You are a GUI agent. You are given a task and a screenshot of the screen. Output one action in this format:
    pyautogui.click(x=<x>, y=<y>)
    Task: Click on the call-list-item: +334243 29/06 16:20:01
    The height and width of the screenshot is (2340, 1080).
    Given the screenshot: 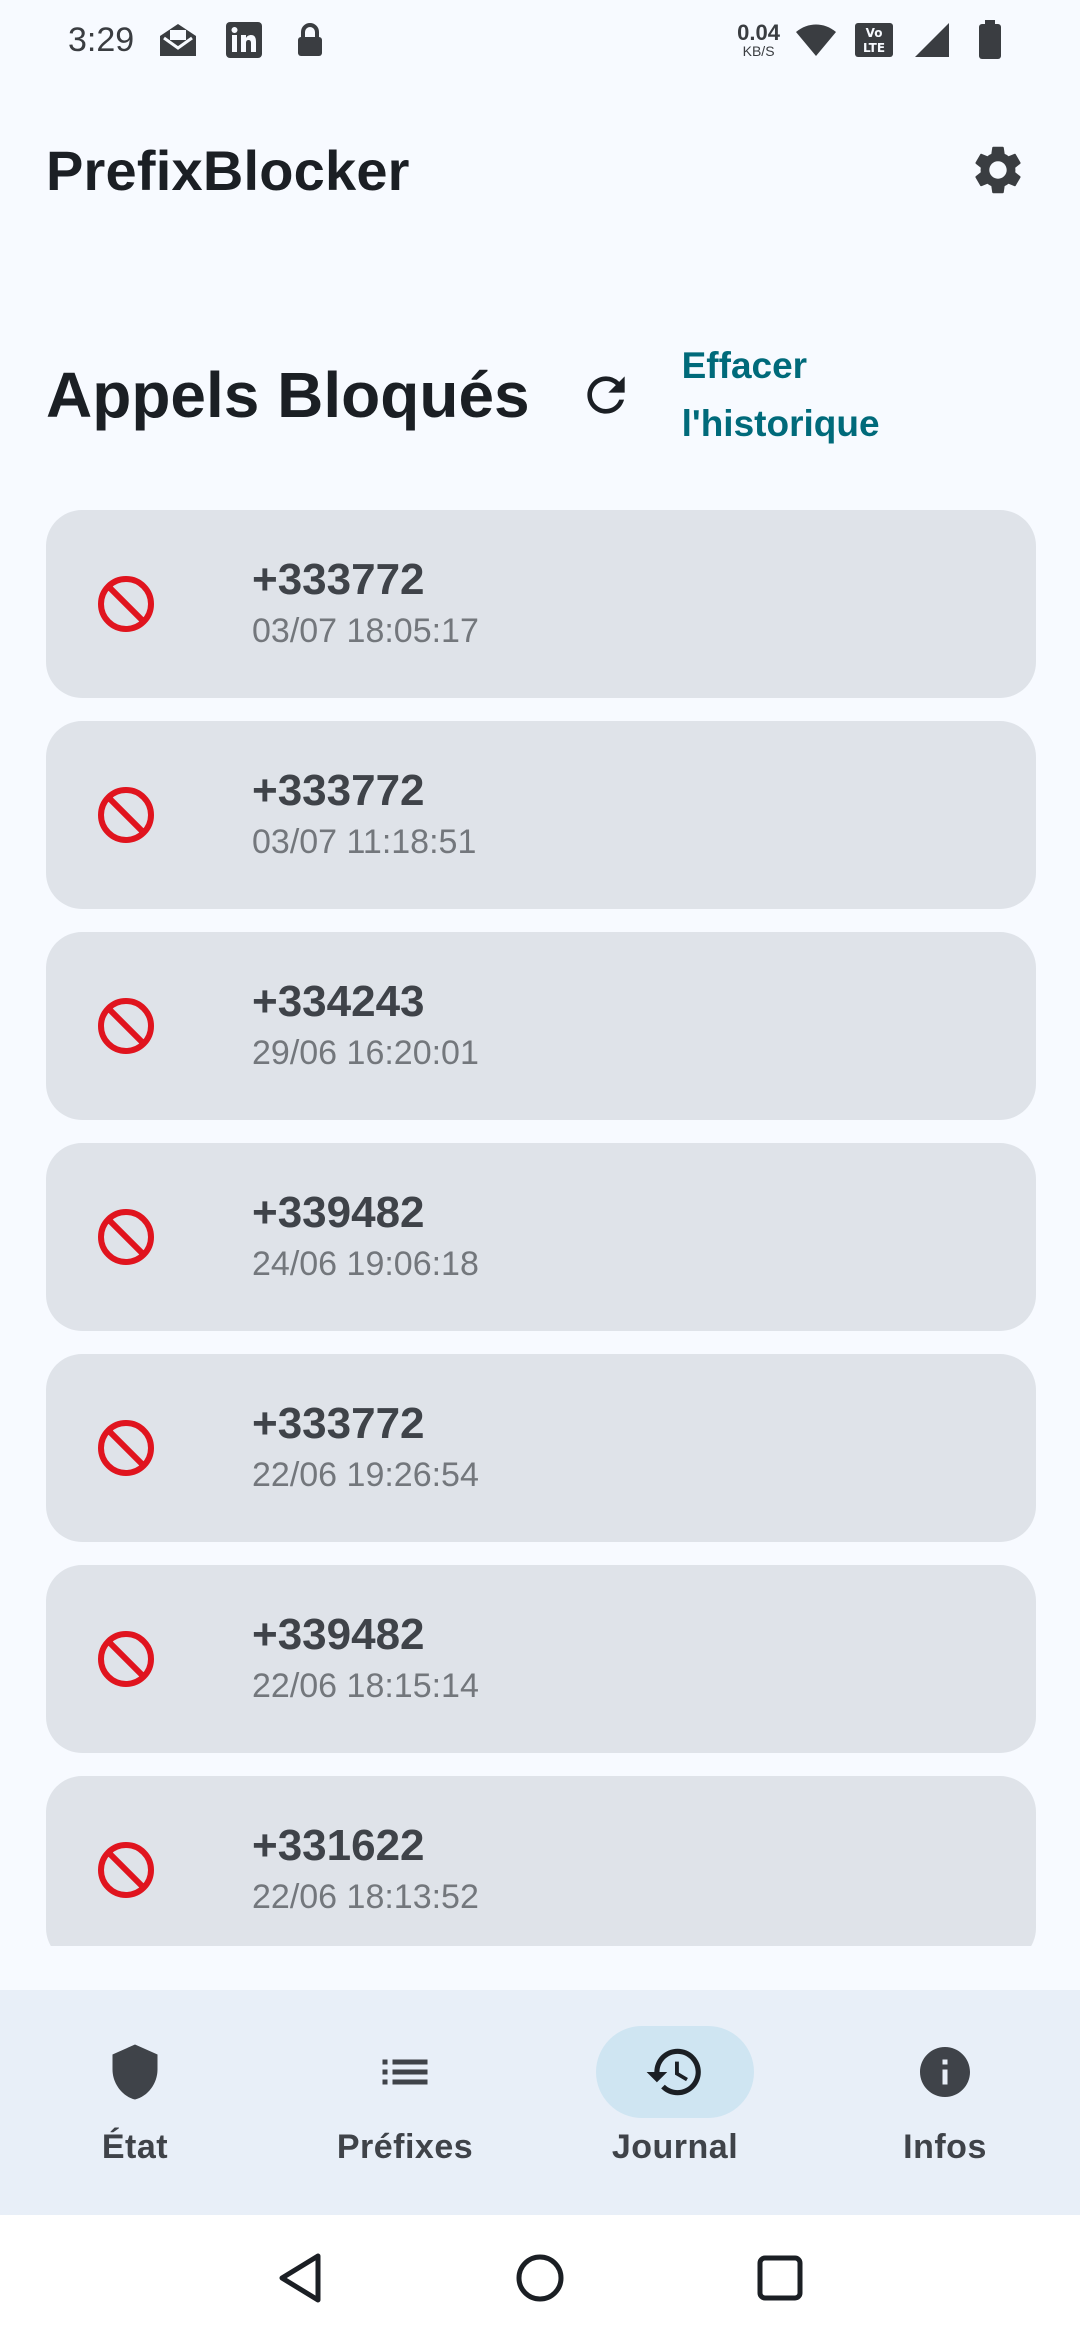 What is the action you would take?
    pyautogui.click(x=541, y=1026)
    